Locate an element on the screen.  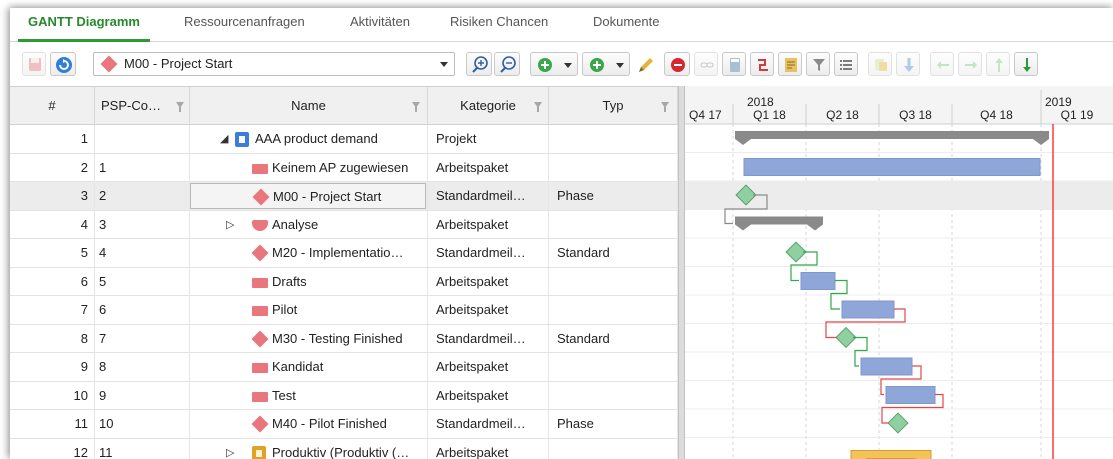
table-row: 1 ◢ AAA product demand Projekt is located at coordinates (344, 139).